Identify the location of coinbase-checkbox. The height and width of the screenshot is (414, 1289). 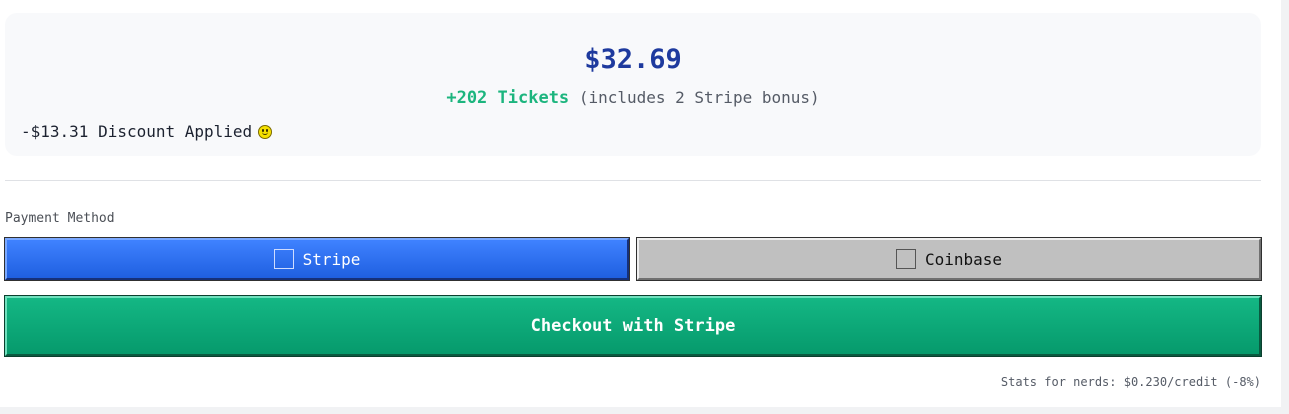
(905, 259).